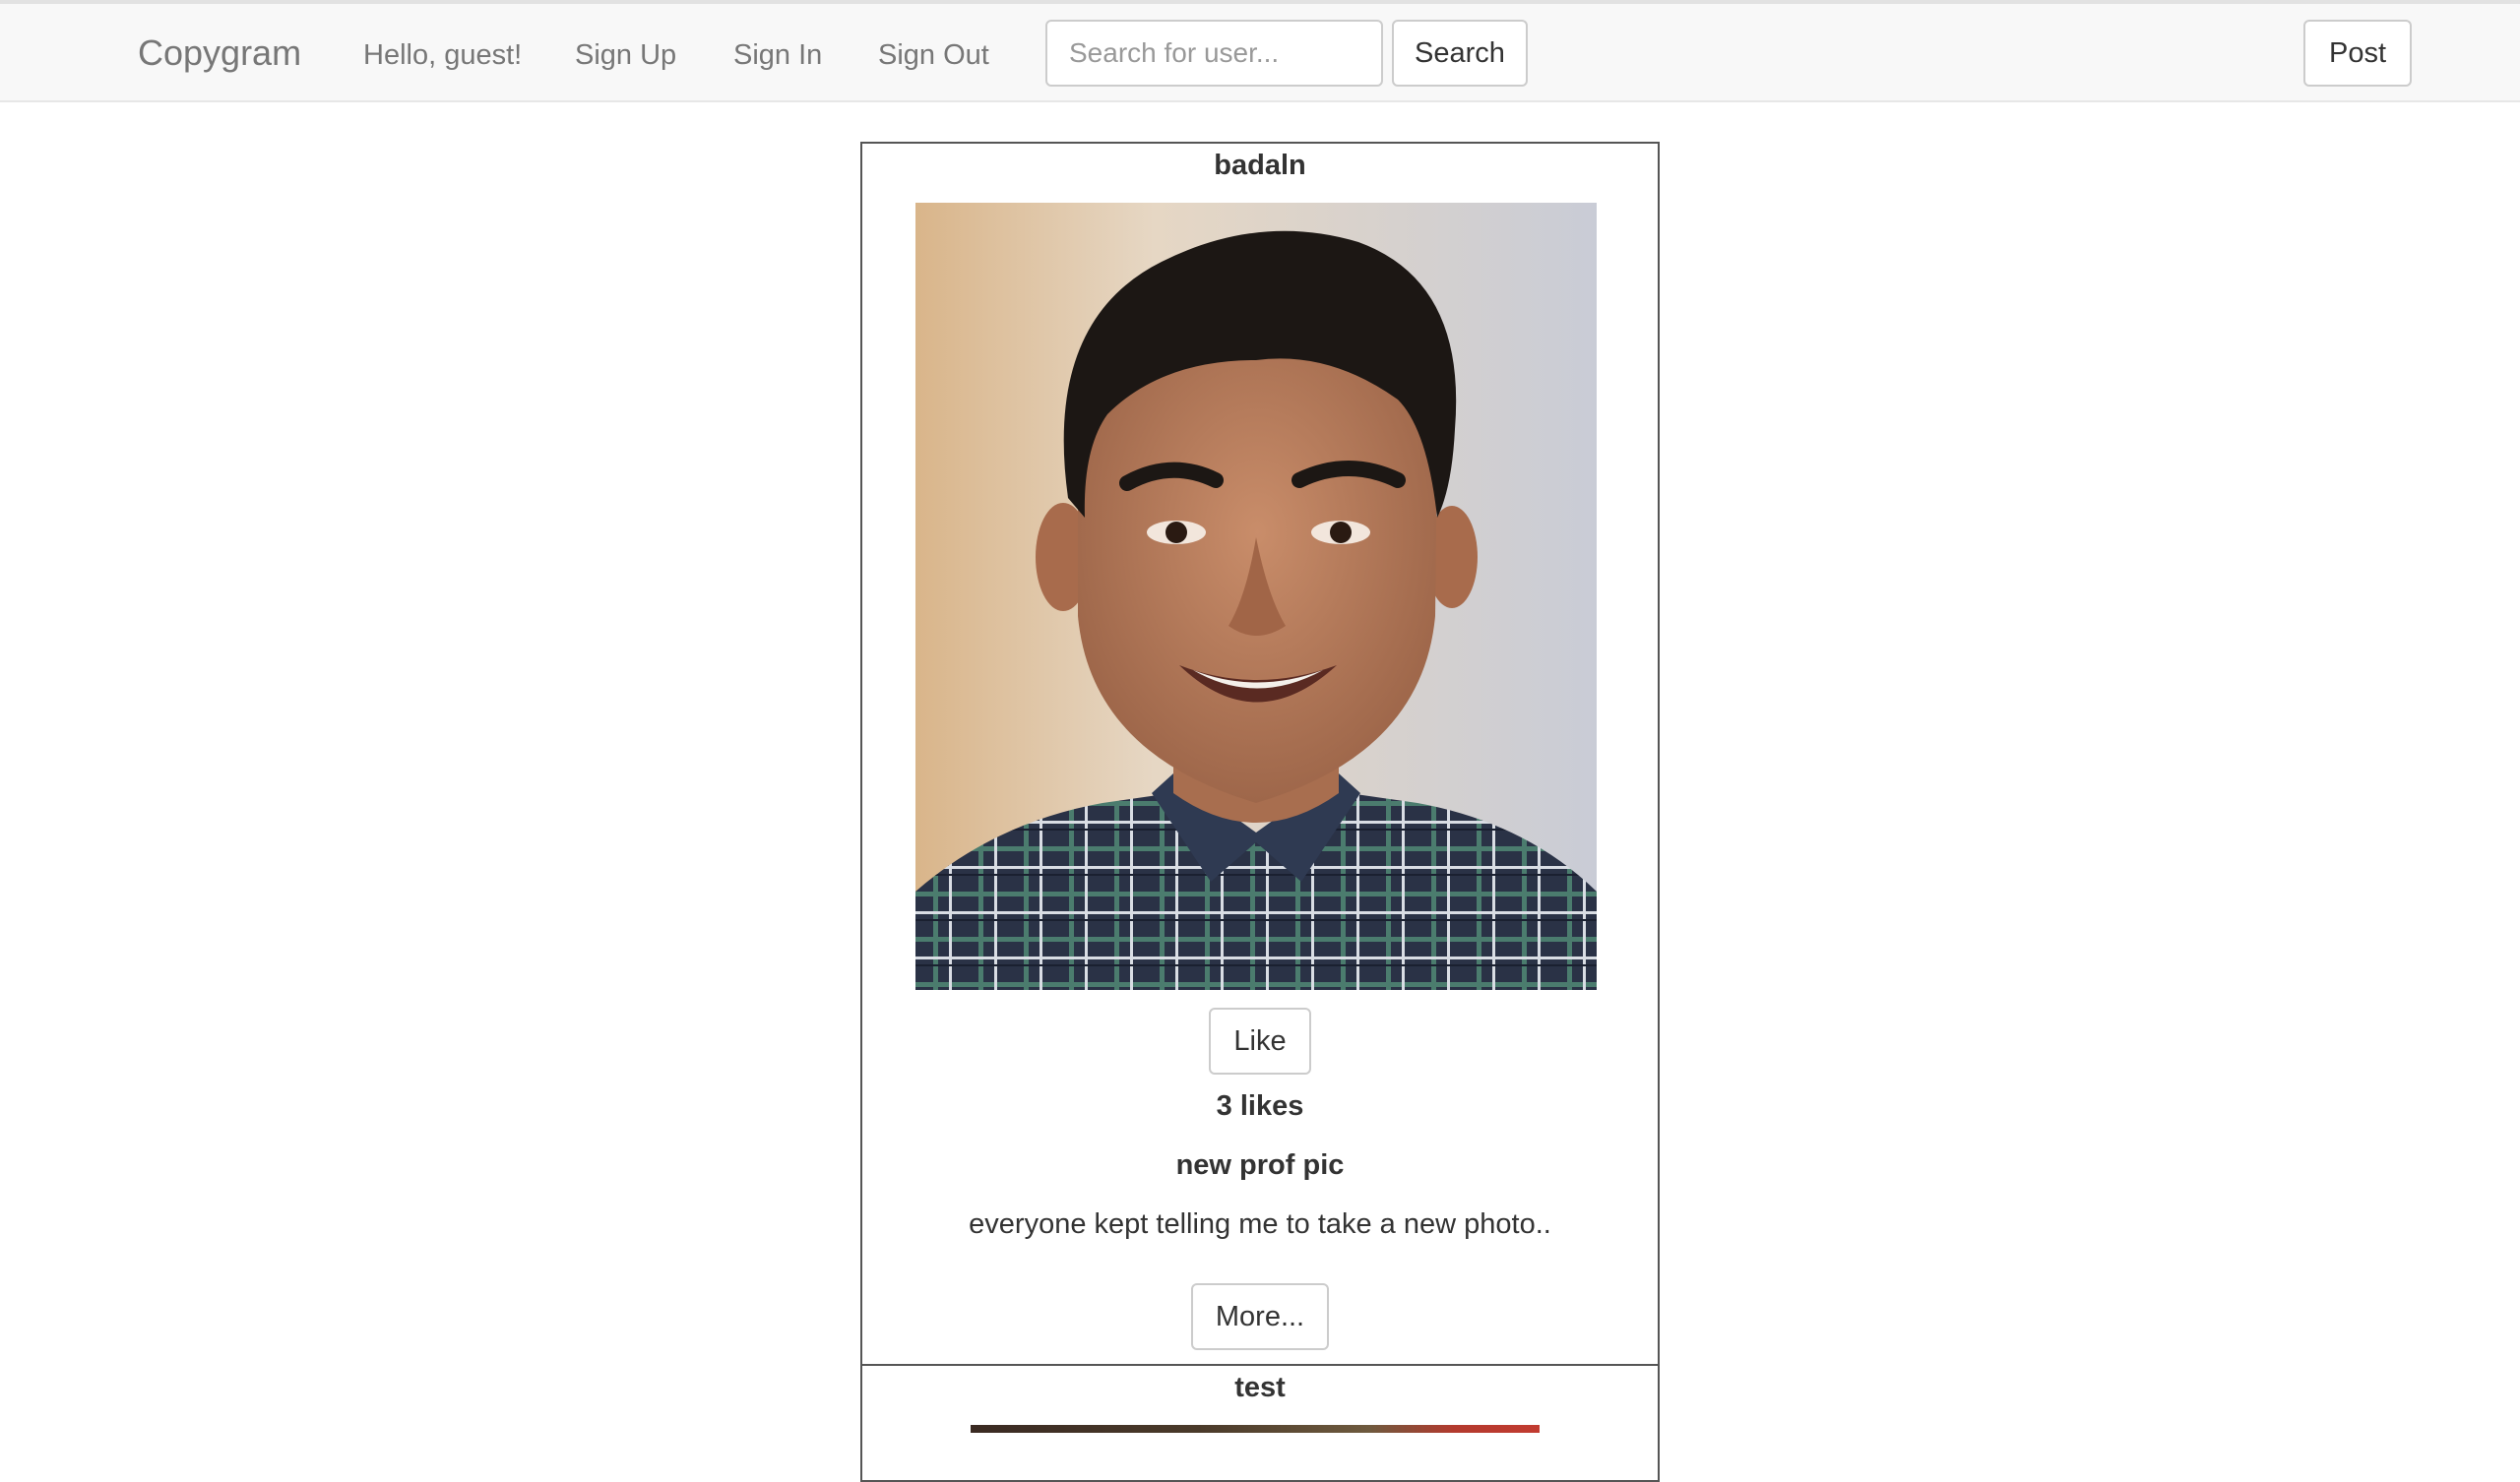 This screenshot has height=1482, width=2520. I want to click on nav-sign-up: Sign Up, so click(625, 55).